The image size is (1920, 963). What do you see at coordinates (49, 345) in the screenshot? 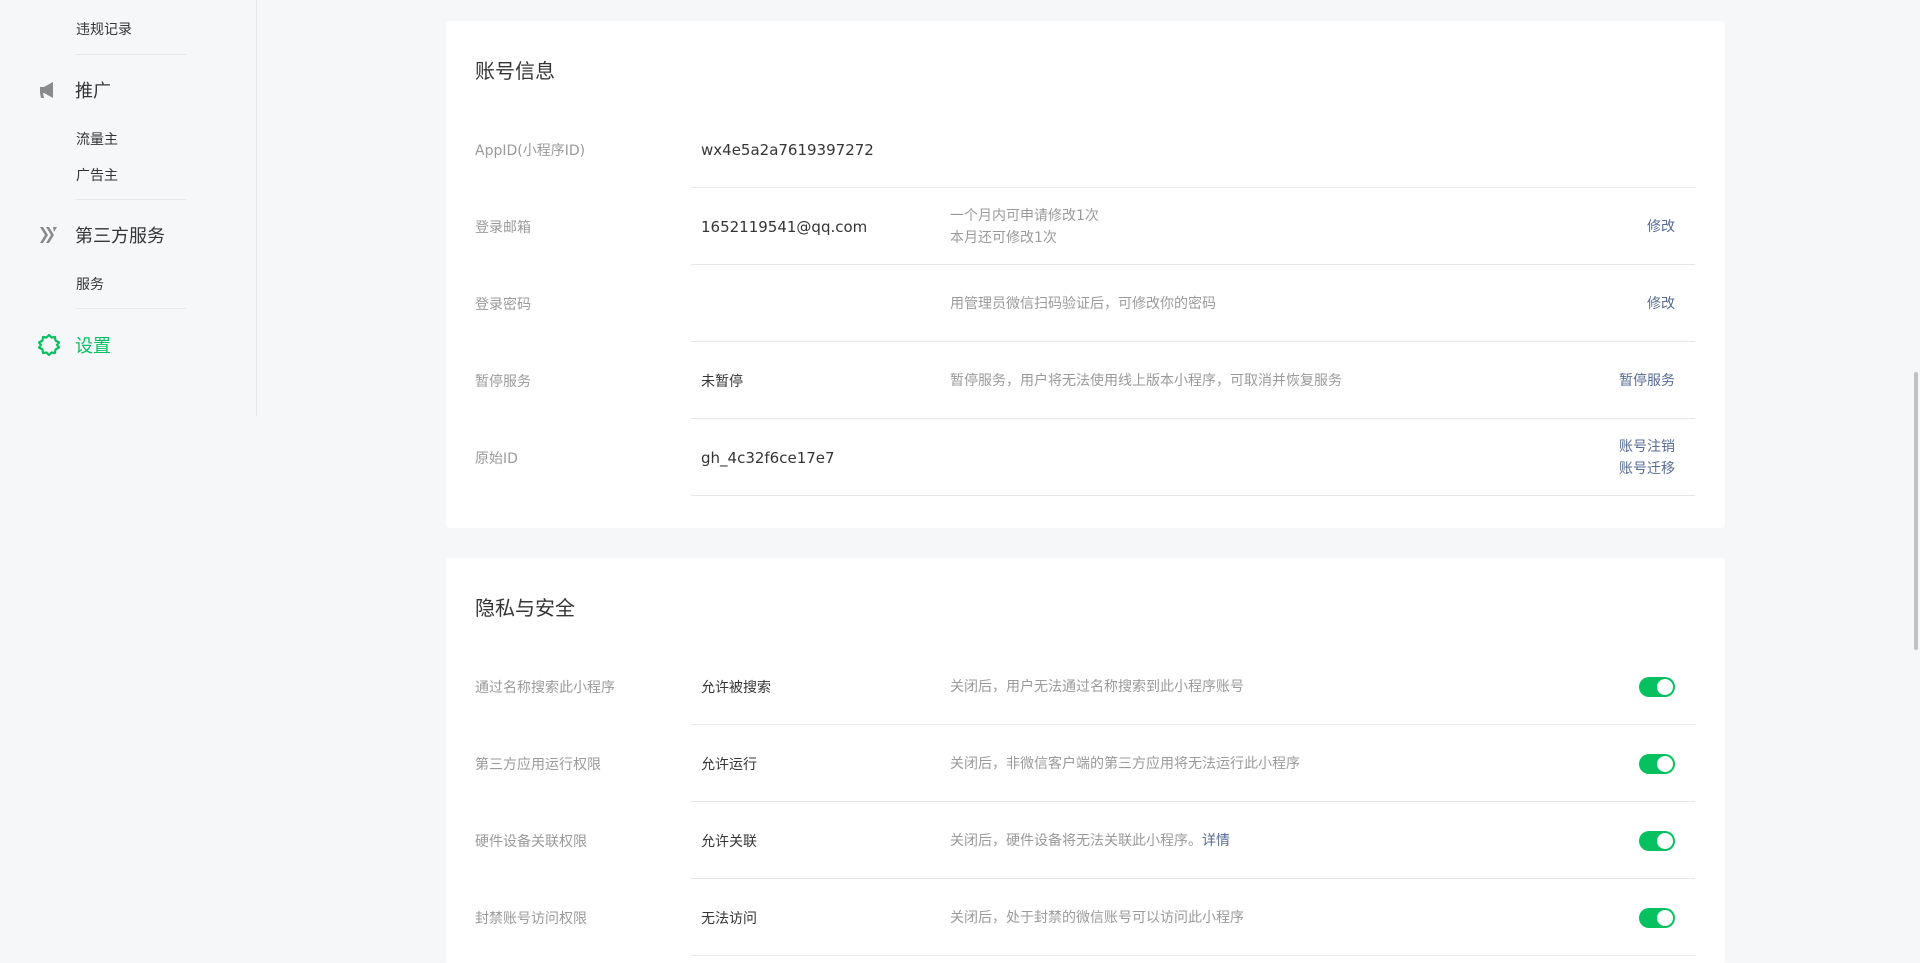
I see `gear-icon` at bounding box center [49, 345].